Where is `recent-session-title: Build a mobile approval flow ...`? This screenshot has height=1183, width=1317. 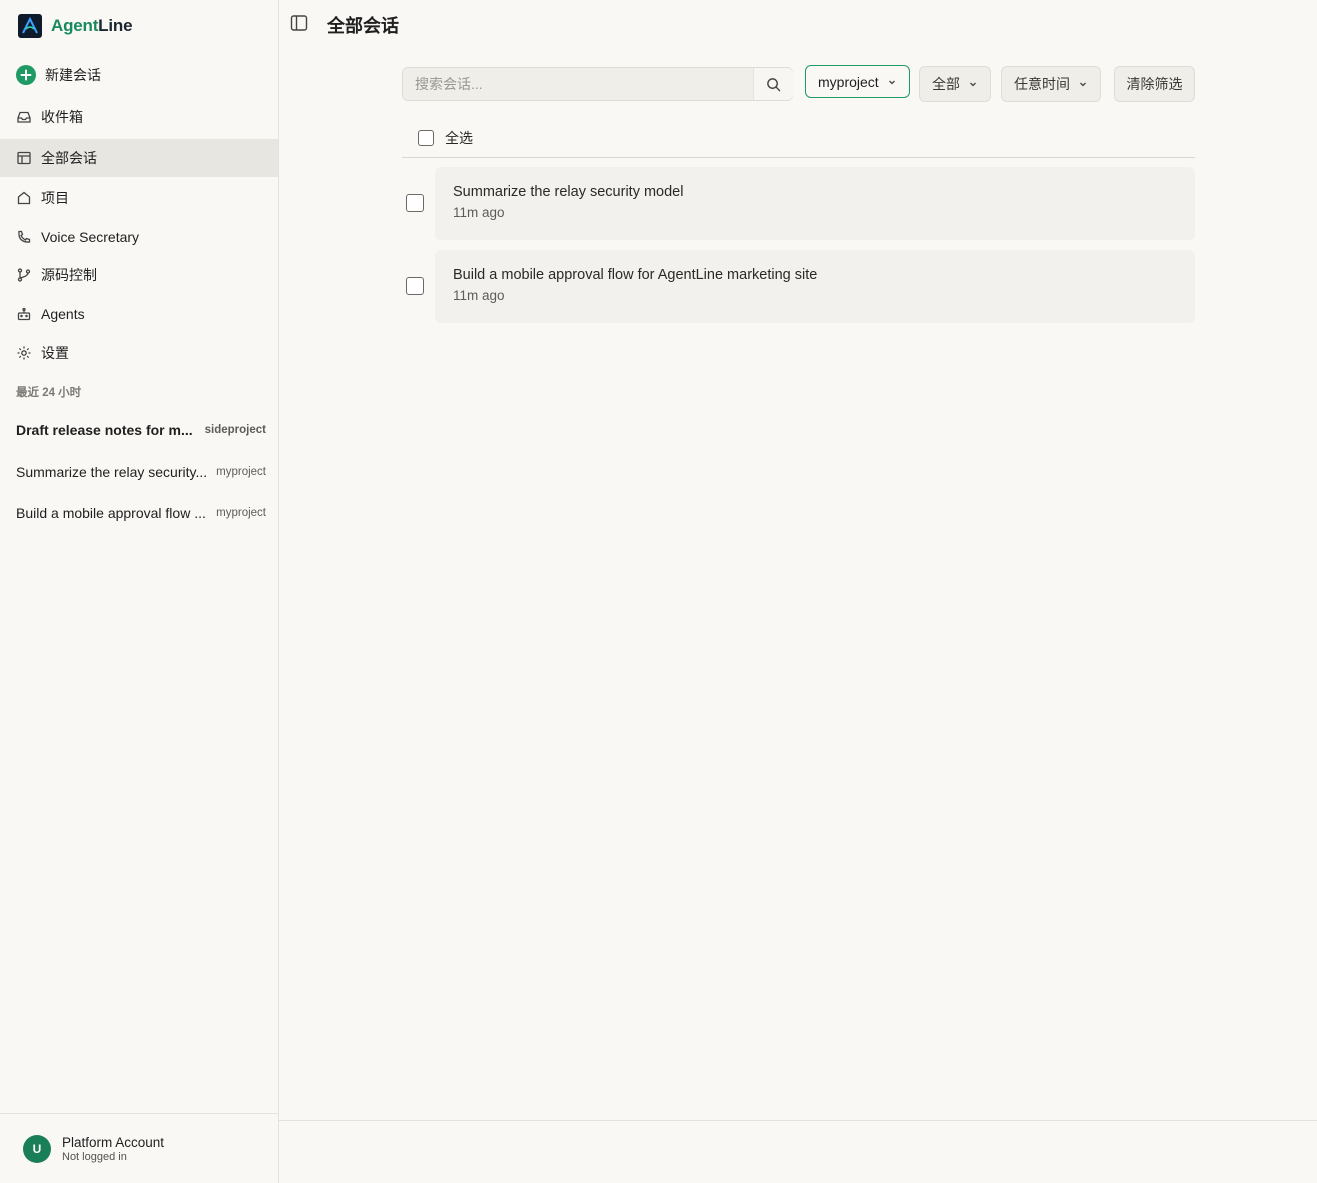 recent-session-title: Build a mobile approval flow ... is located at coordinates (111, 513).